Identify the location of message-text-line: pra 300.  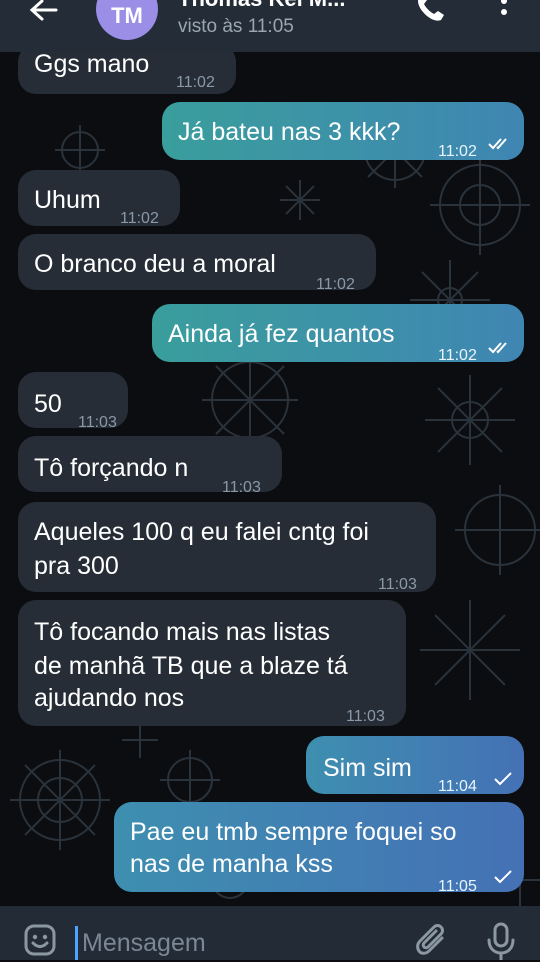
(76, 566).